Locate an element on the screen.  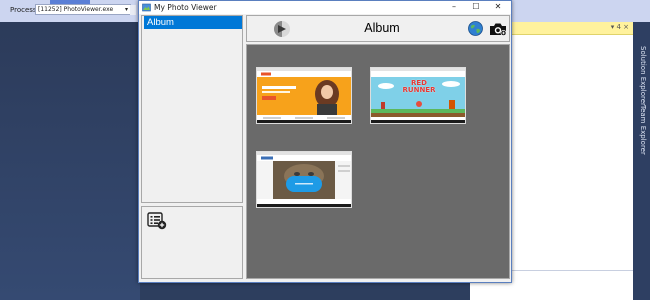
close-button: ✕ is located at coordinates (498, 7).